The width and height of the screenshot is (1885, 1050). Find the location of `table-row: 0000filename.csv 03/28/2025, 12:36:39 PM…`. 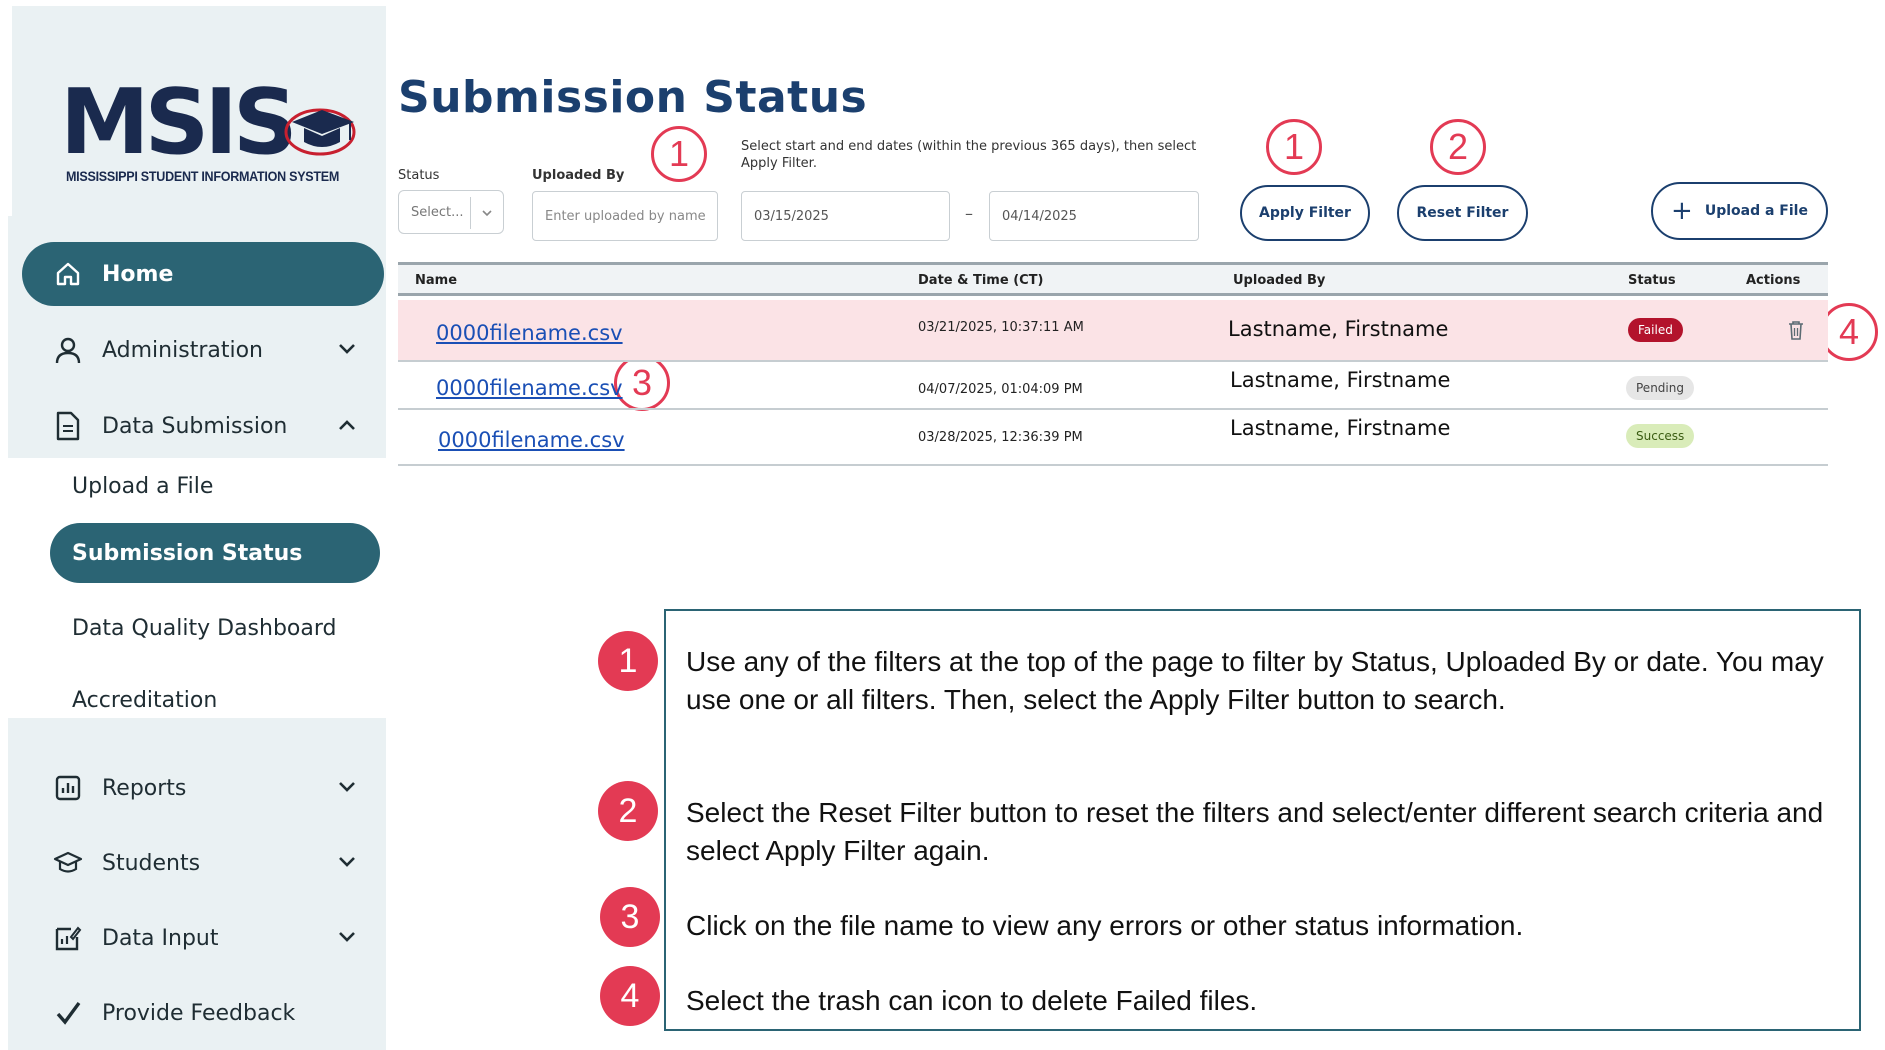

table-row: 0000filename.csv 03/28/2025, 12:36:39 PM… is located at coordinates (1113, 438).